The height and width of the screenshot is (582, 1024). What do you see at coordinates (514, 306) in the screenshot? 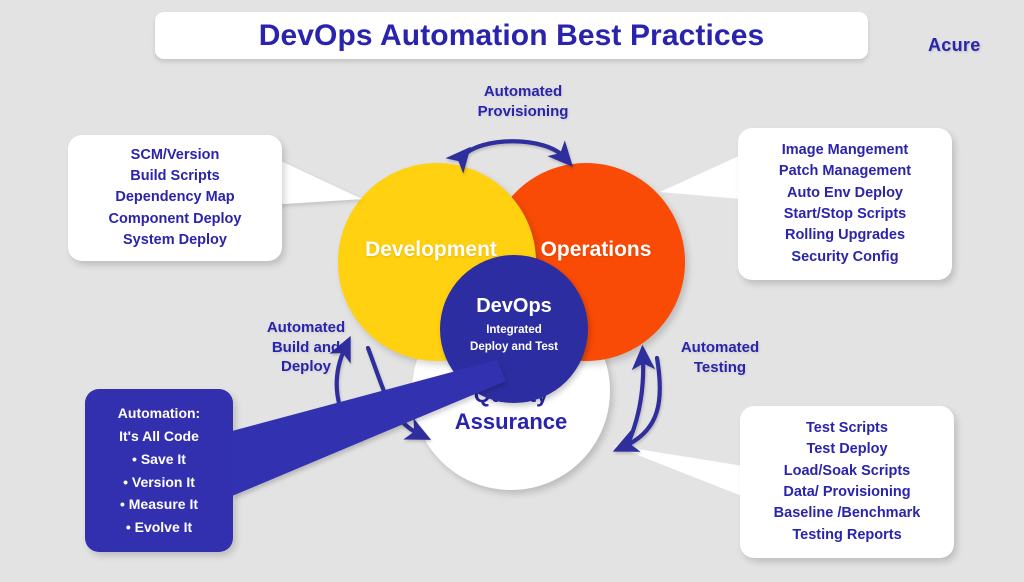
I see `devops-title: DevOps` at bounding box center [514, 306].